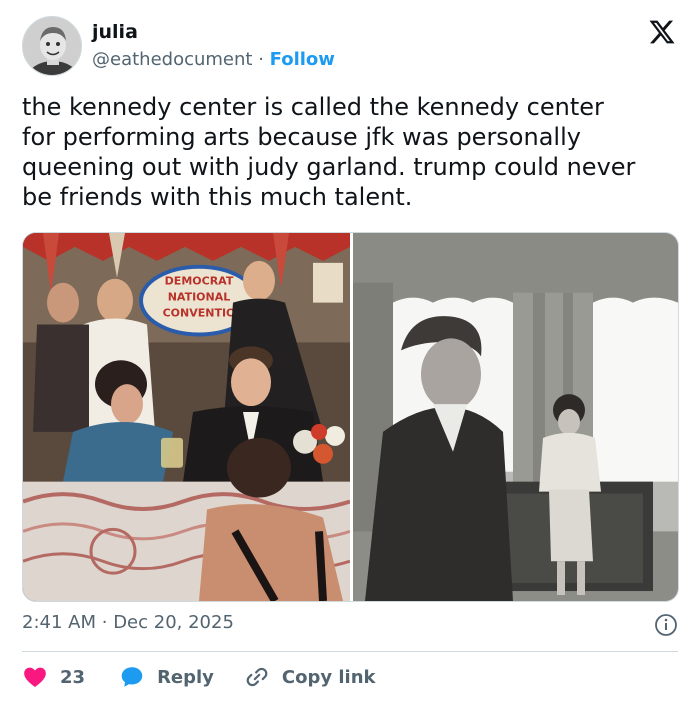 This screenshot has height=704, width=700. Describe the element at coordinates (350, 46) in the screenshot. I see `tweet-header: julia @eathedocument · Follow` at that location.